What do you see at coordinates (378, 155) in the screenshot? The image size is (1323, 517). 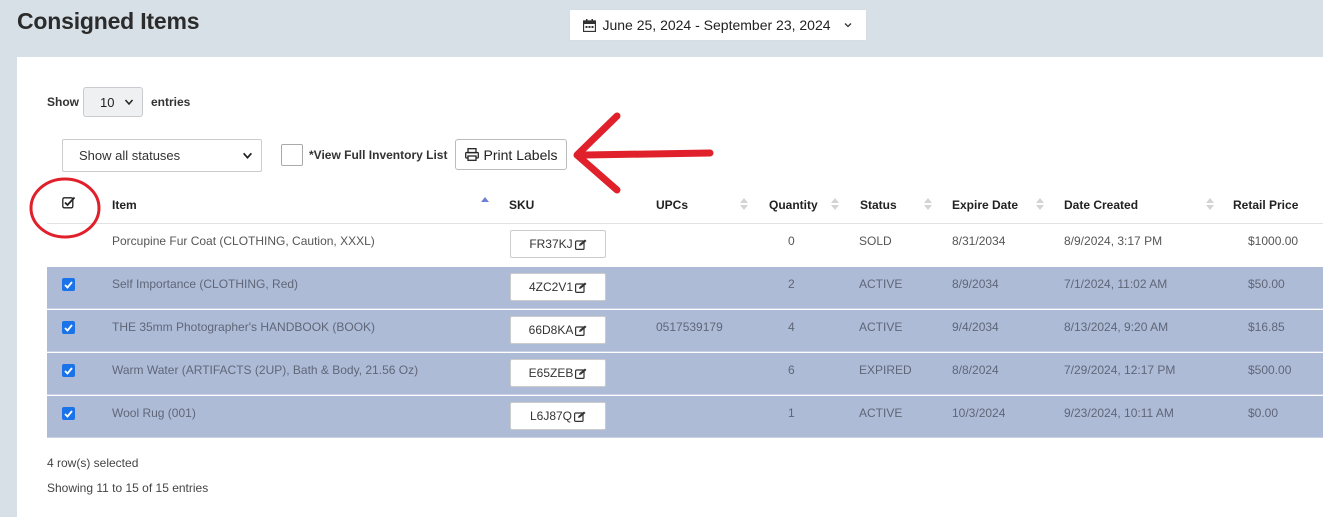 I see `full-inventory-label: *View Full Inventory List` at bounding box center [378, 155].